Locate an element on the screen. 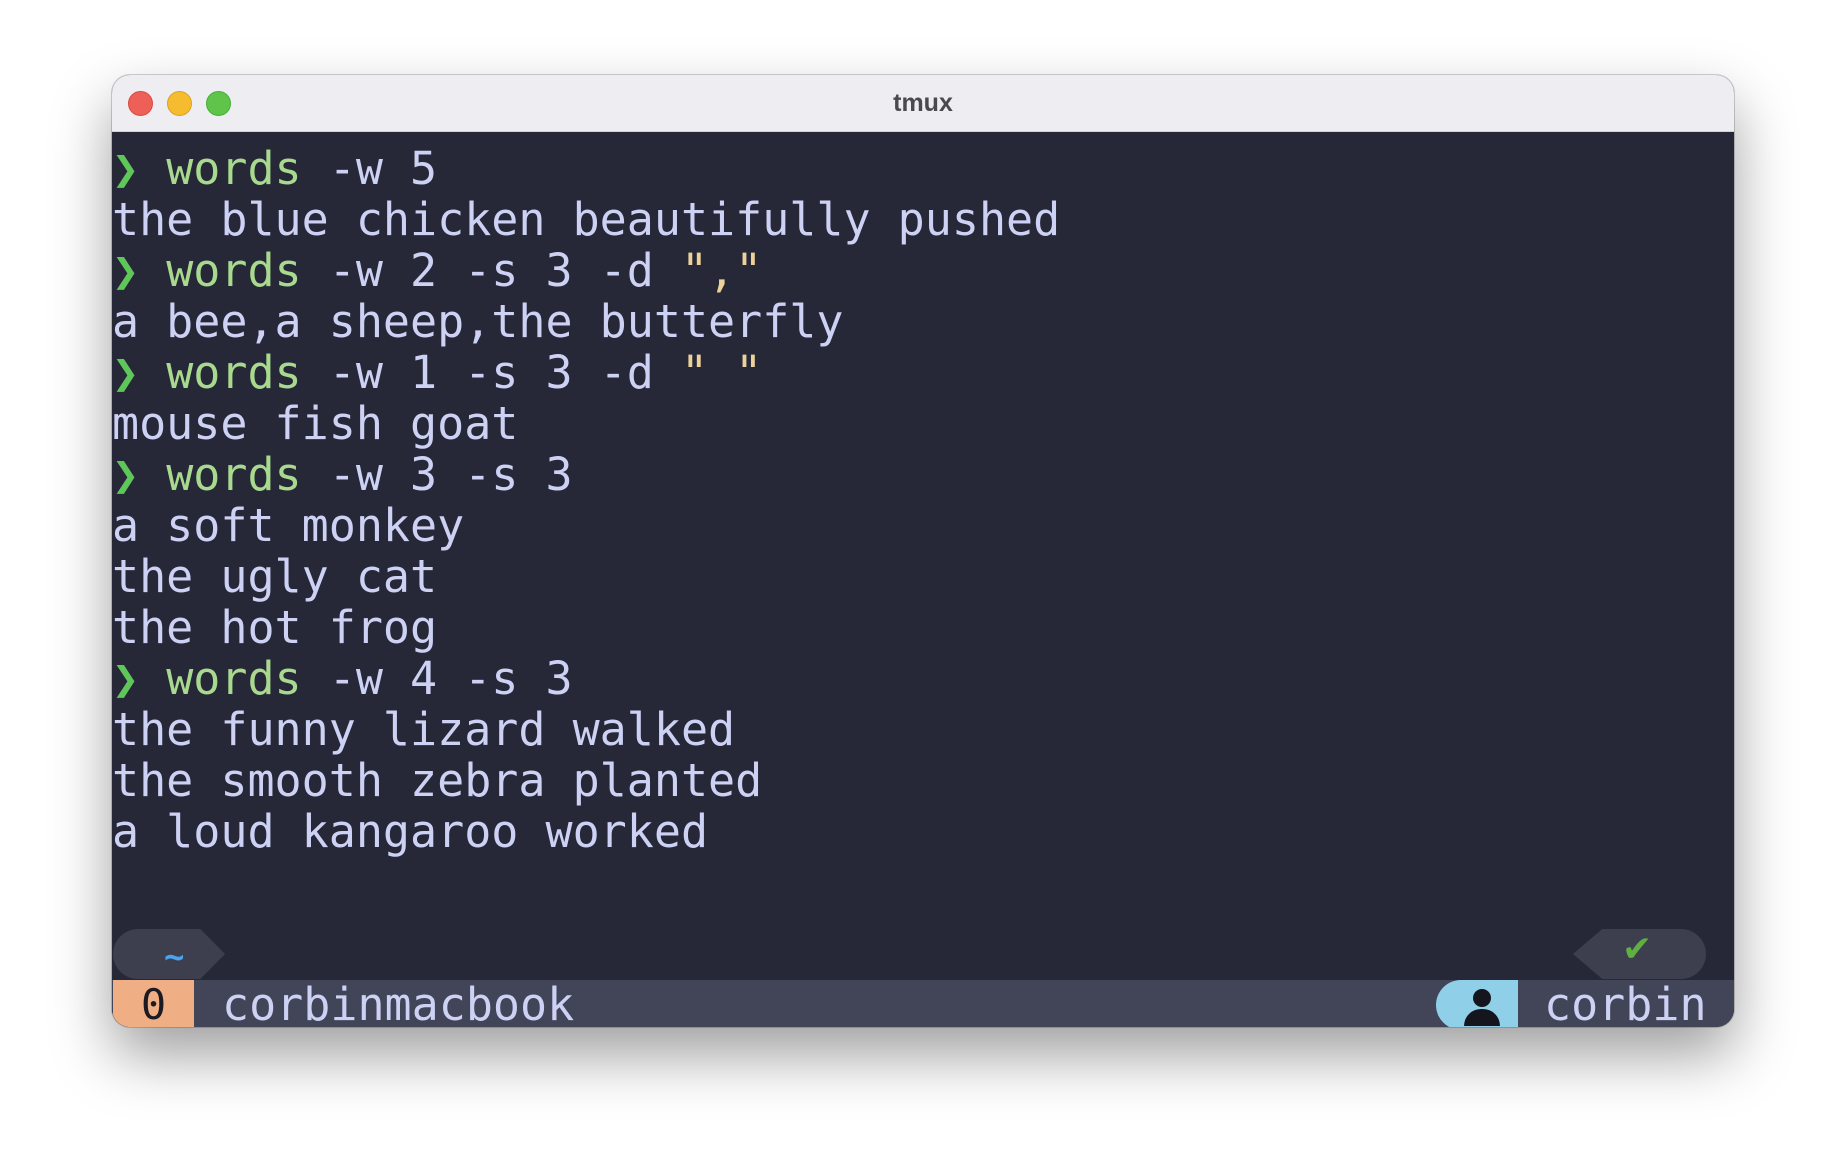 Image resolution: width=1846 pixels, height=1176 pixels. command-line: ❯ words -w 5 is located at coordinates (274, 168).